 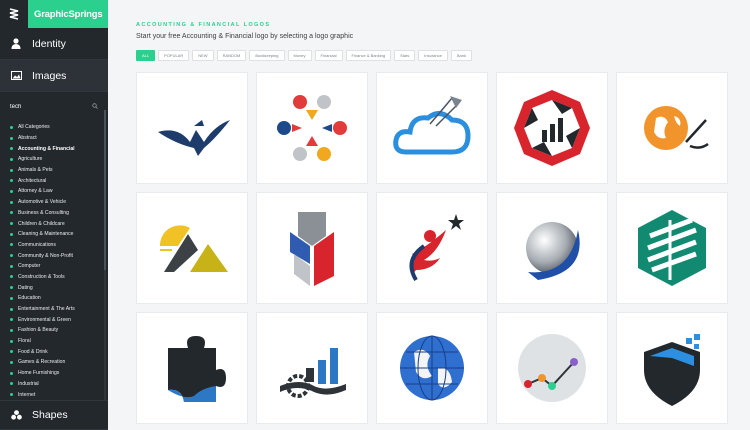 I want to click on flag-ribbon-icon, so click(x=312, y=249).